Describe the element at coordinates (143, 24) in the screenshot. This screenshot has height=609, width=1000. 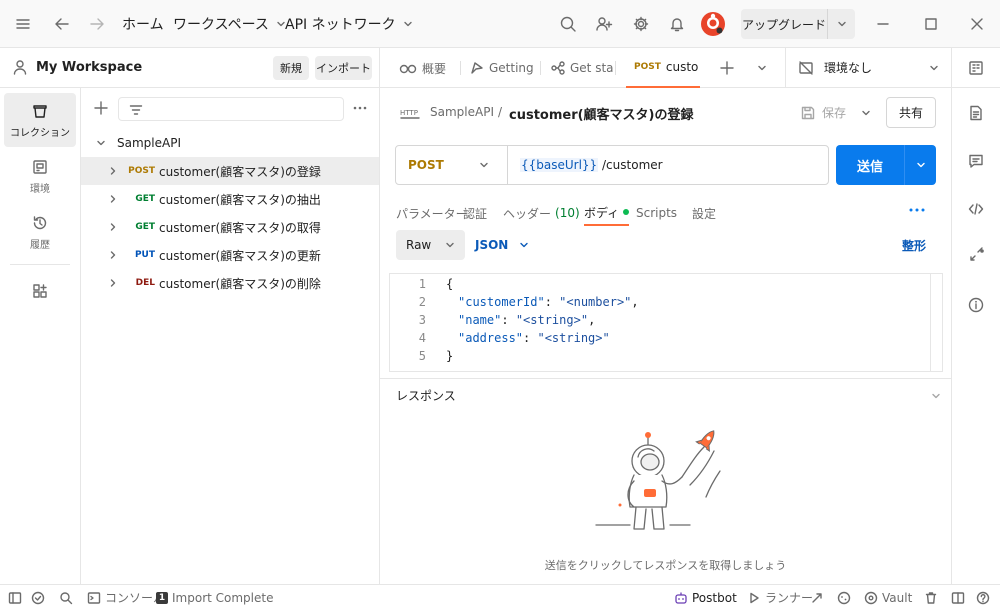
I see `home-link: ホーム` at that location.